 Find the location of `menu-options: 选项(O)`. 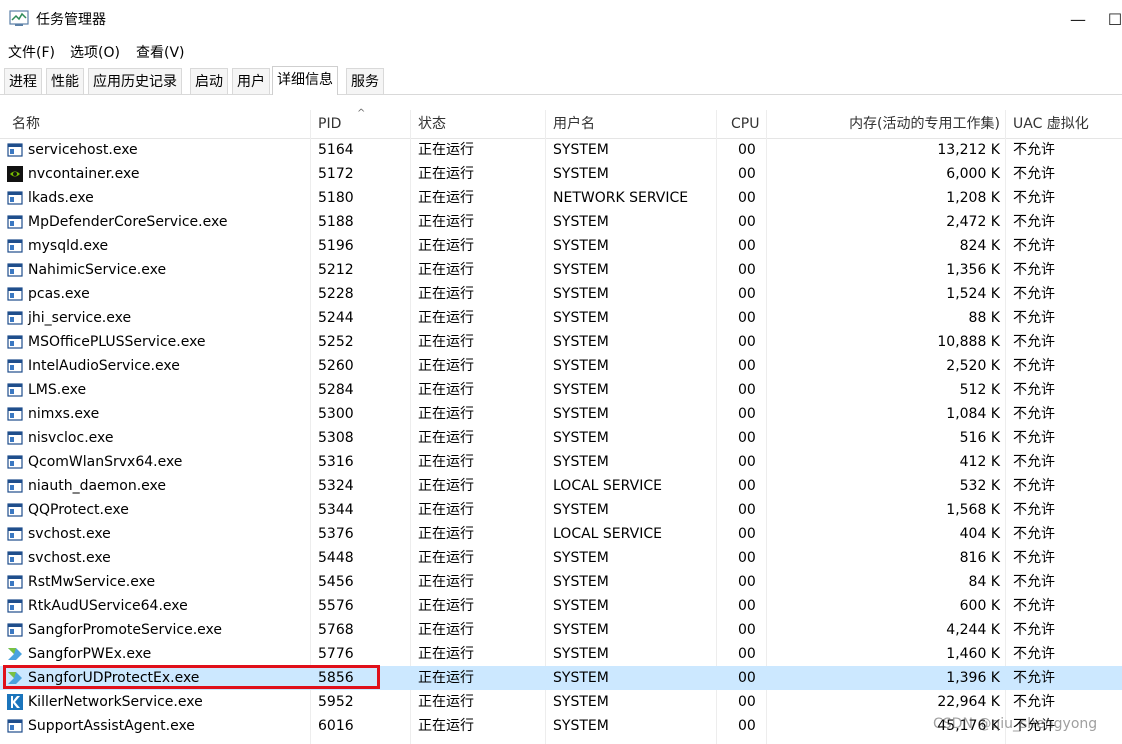

menu-options: 选项(O) is located at coordinates (95, 52).